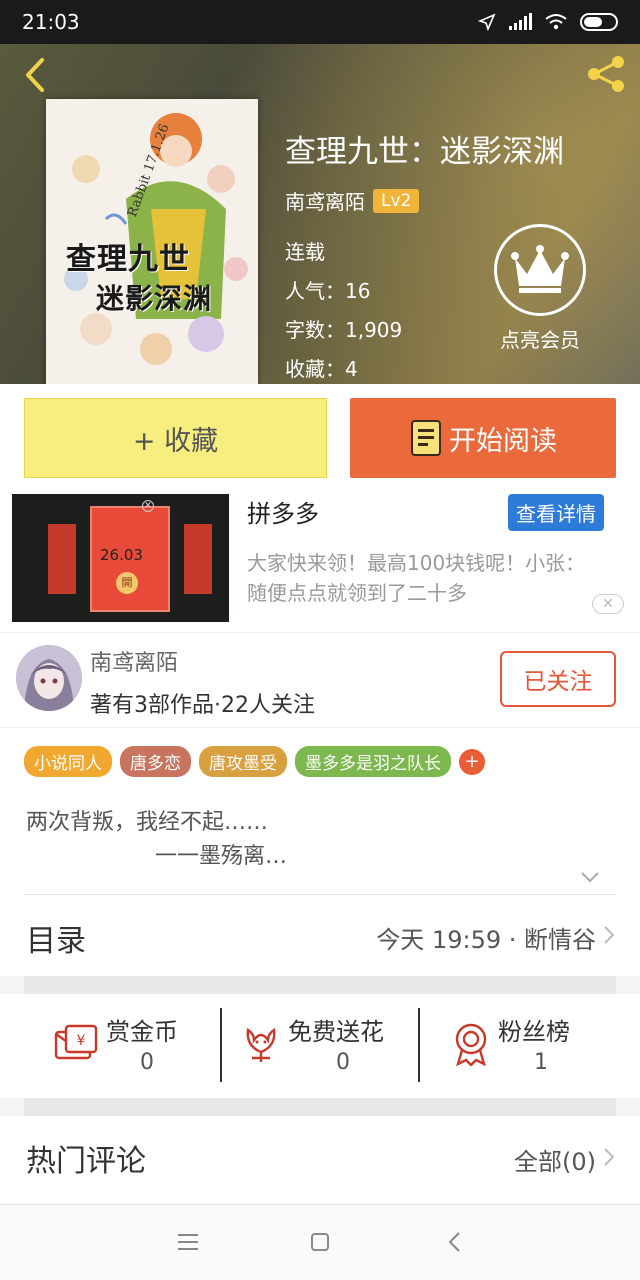 This screenshot has width=640, height=1280. What do you see at coordinates (608, 604) in the screenshot?
I see `ad-close-icon: ✕` at bounding box center [608, 604].